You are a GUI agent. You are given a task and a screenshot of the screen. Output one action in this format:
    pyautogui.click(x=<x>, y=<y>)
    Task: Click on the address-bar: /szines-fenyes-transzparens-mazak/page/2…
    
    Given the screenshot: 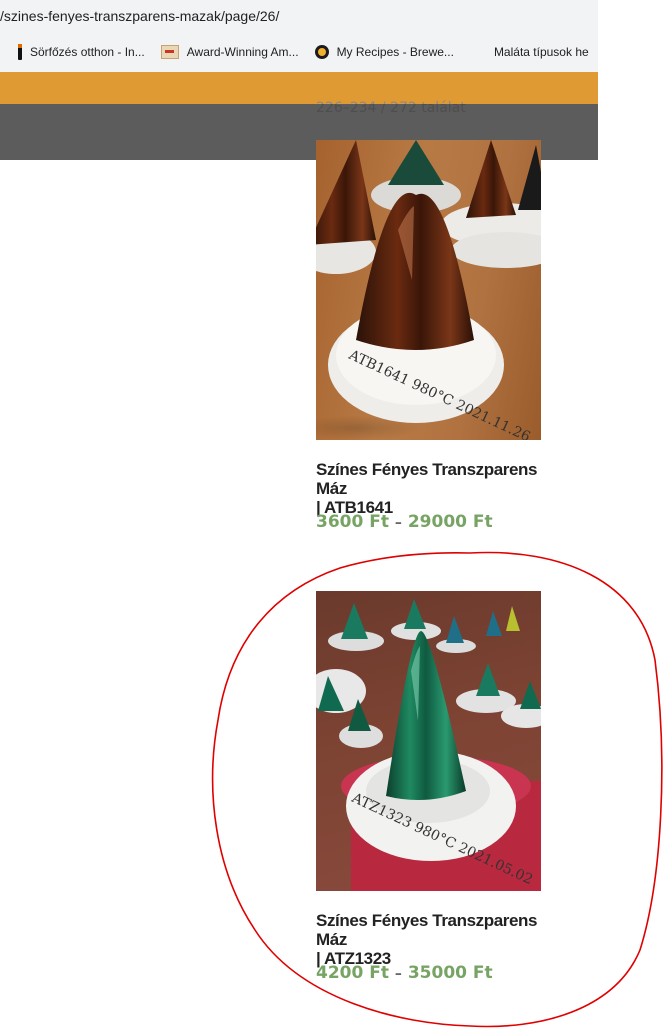 What is the action you would take?
    pyautogui.click(x=299, y=16)
    